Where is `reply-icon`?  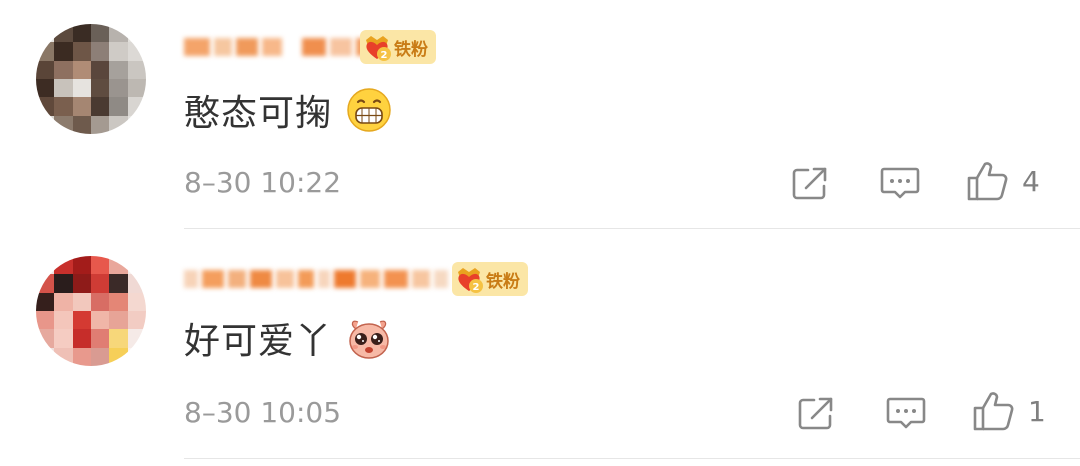 reply-icon is located at coordinates (906, 413).